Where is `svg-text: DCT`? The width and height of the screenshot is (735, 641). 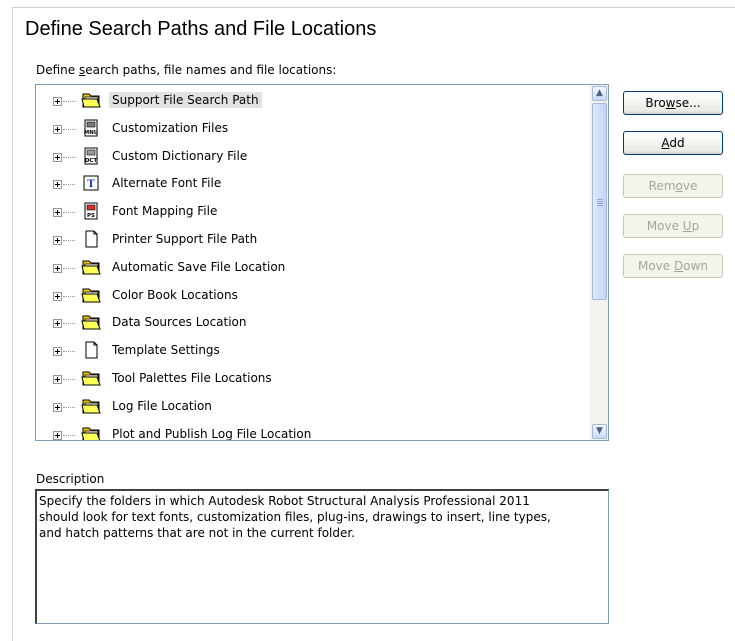
svg-text: DCT is located at coordinates (91, 161).